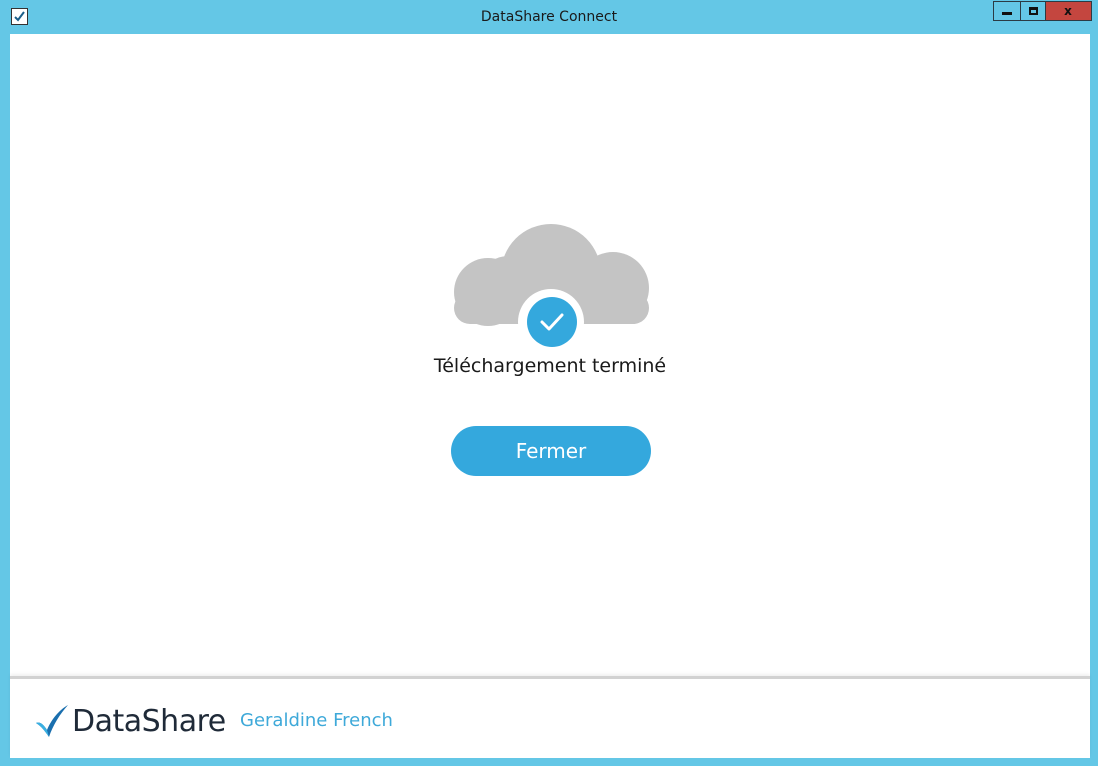 The width and height of the screenshot is (1098, 766). Describe the element at coordinates (549, 762) in the screenshot. I see `window-bottom-edge` at that location.